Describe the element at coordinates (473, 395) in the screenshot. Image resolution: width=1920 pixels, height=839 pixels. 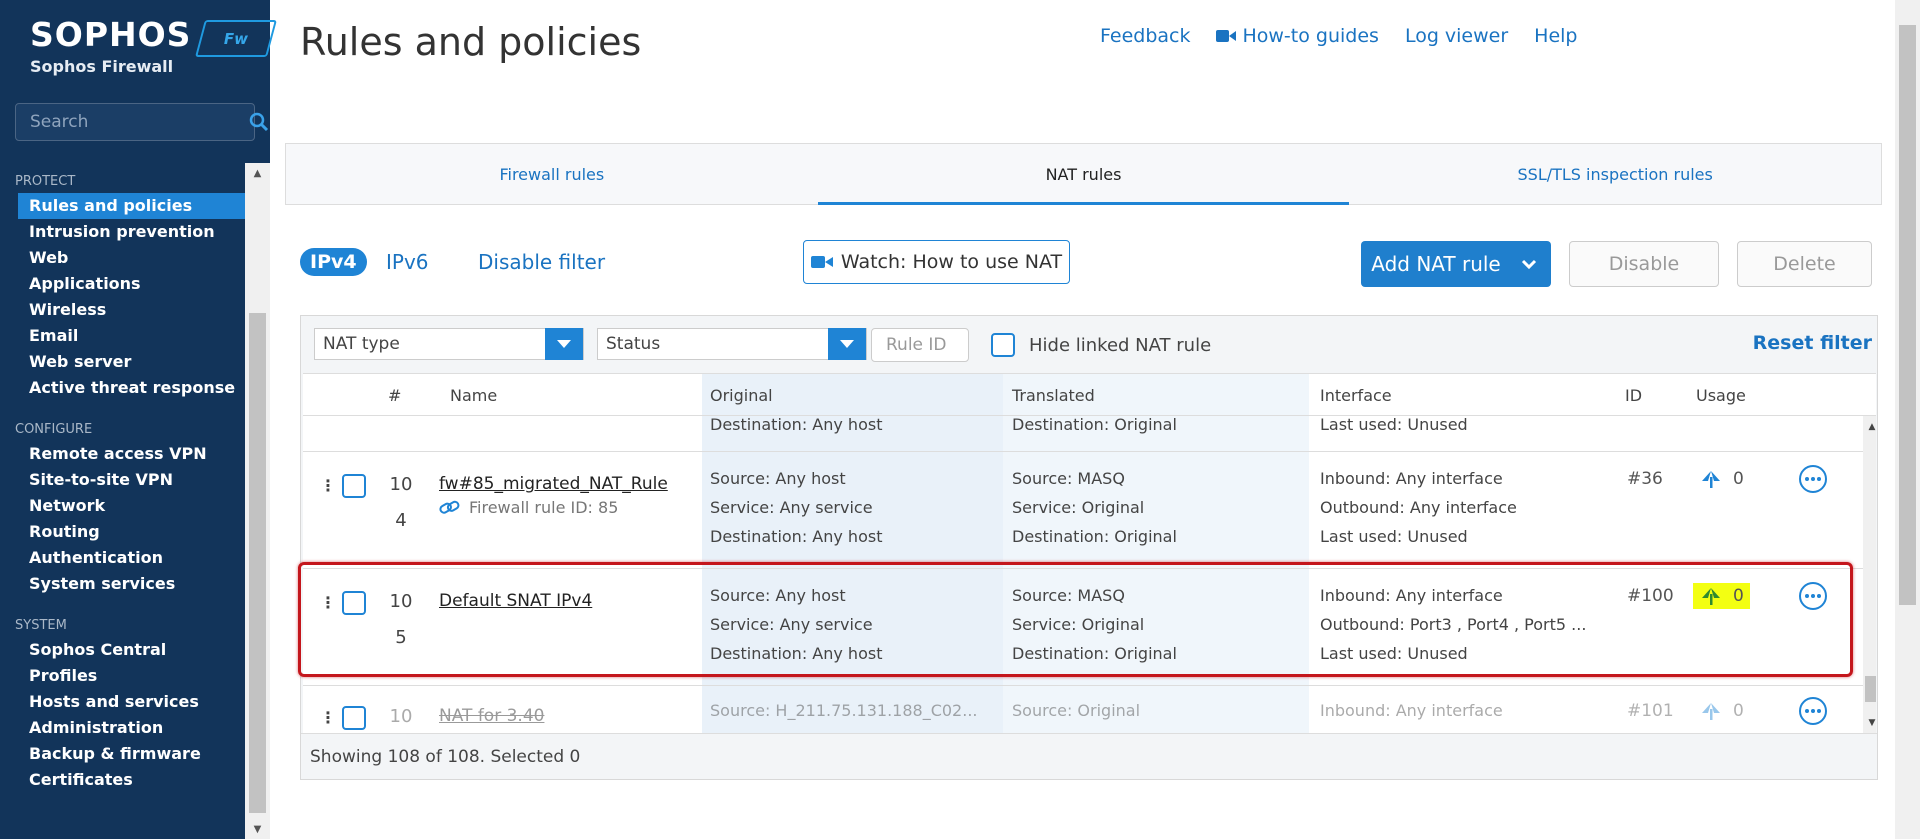
I see `col-header-name: Name` at that location.